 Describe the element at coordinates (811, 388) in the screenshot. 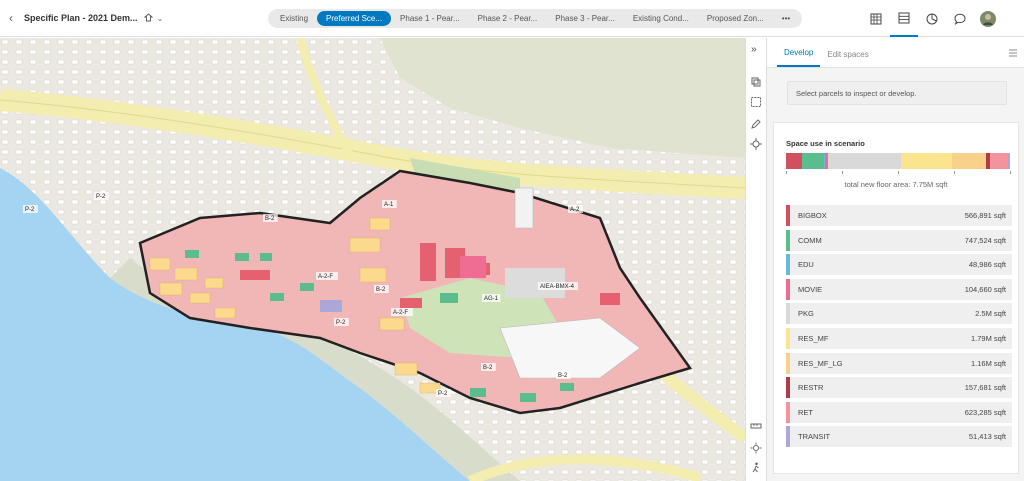

I see `space-use-name: RESTR` at that location.